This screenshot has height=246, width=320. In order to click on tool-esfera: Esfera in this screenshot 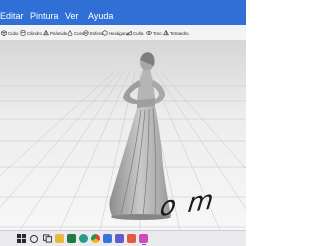, I will do `click(93, 33)`.